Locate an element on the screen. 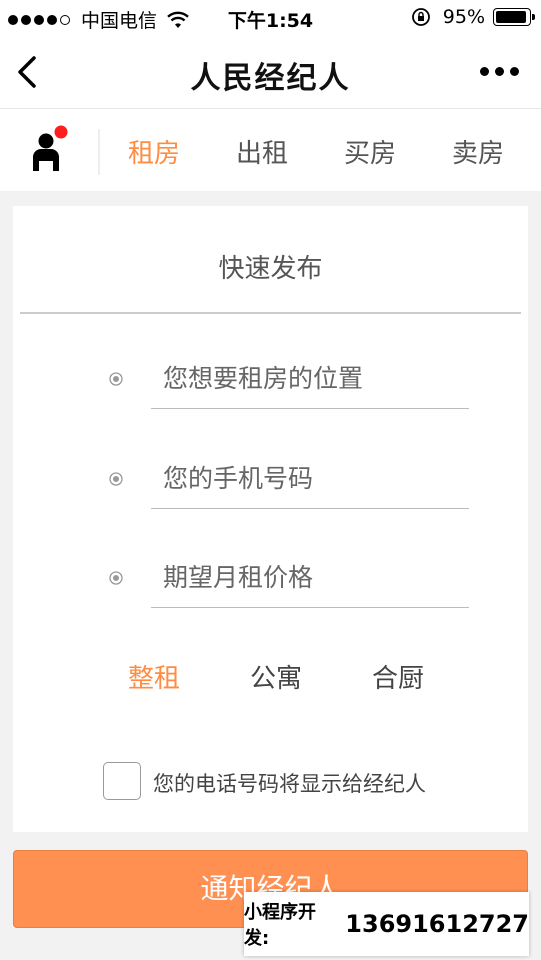 This screenshot has height=960, width=541. more-dots-icon is located at coordinates (496, 71).